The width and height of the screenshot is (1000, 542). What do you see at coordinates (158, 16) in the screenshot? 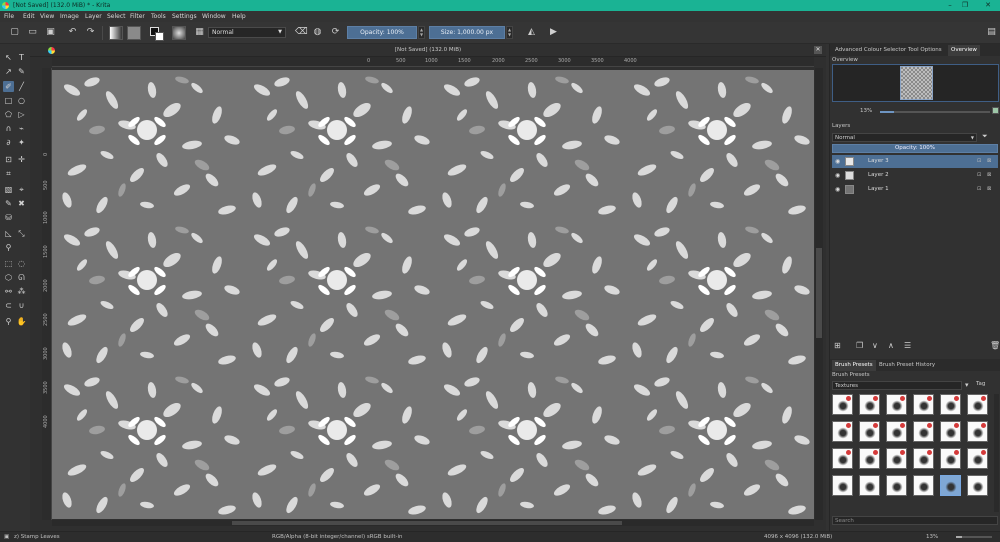
I see `menu-tools: Tools` at bounding box center [158, 16].